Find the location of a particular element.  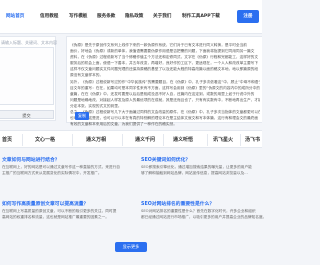

nav-about: 关于我们 is located at coordinates (162, 17).